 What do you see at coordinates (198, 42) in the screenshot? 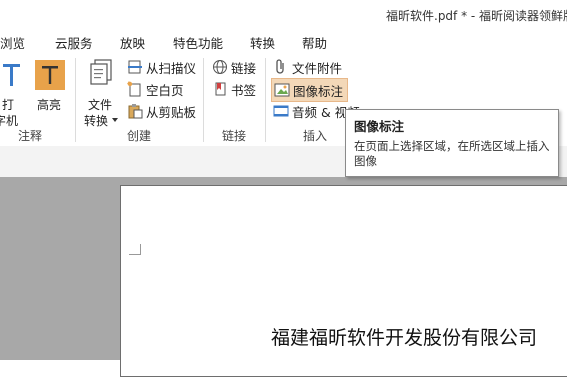
I see `menu-features: 特色功能` at bounding box center [198, 42].